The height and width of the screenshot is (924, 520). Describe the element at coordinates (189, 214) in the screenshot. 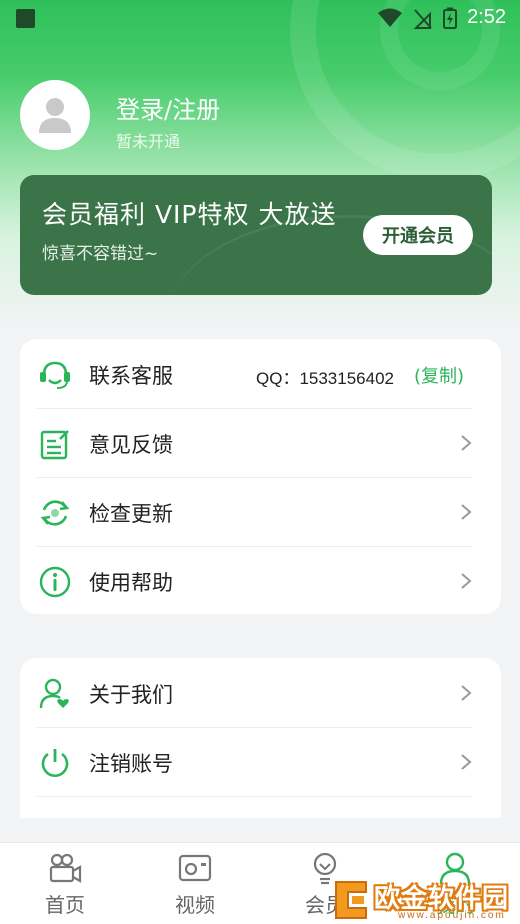

I see `vip-banner-title: 会员福利 VIP特权 大放送` at that location.